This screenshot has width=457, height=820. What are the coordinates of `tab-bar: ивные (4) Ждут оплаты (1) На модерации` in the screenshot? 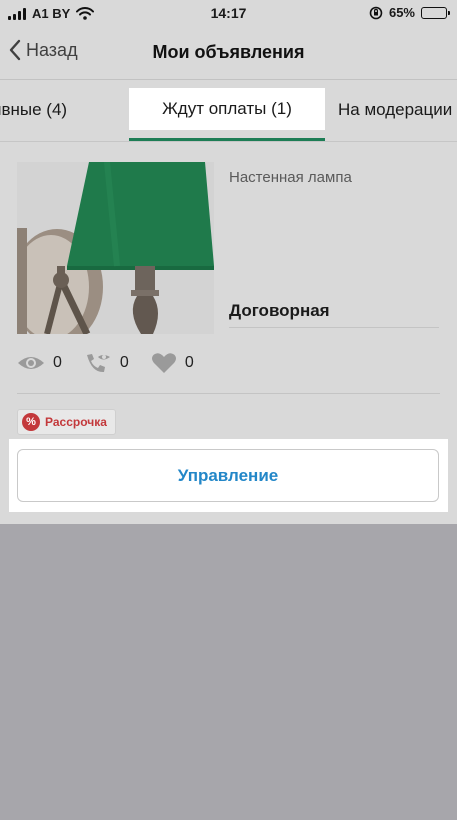 It's located at (228, 111).